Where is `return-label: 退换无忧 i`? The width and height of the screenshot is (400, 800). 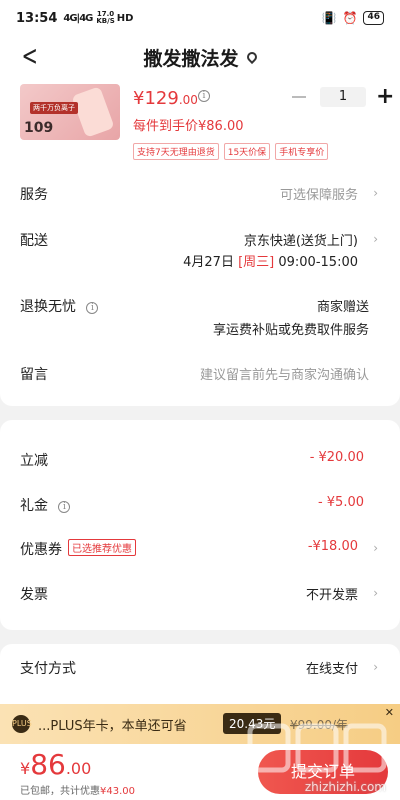
return-label: 退换无忧 i is located at coordinates (59, 306).